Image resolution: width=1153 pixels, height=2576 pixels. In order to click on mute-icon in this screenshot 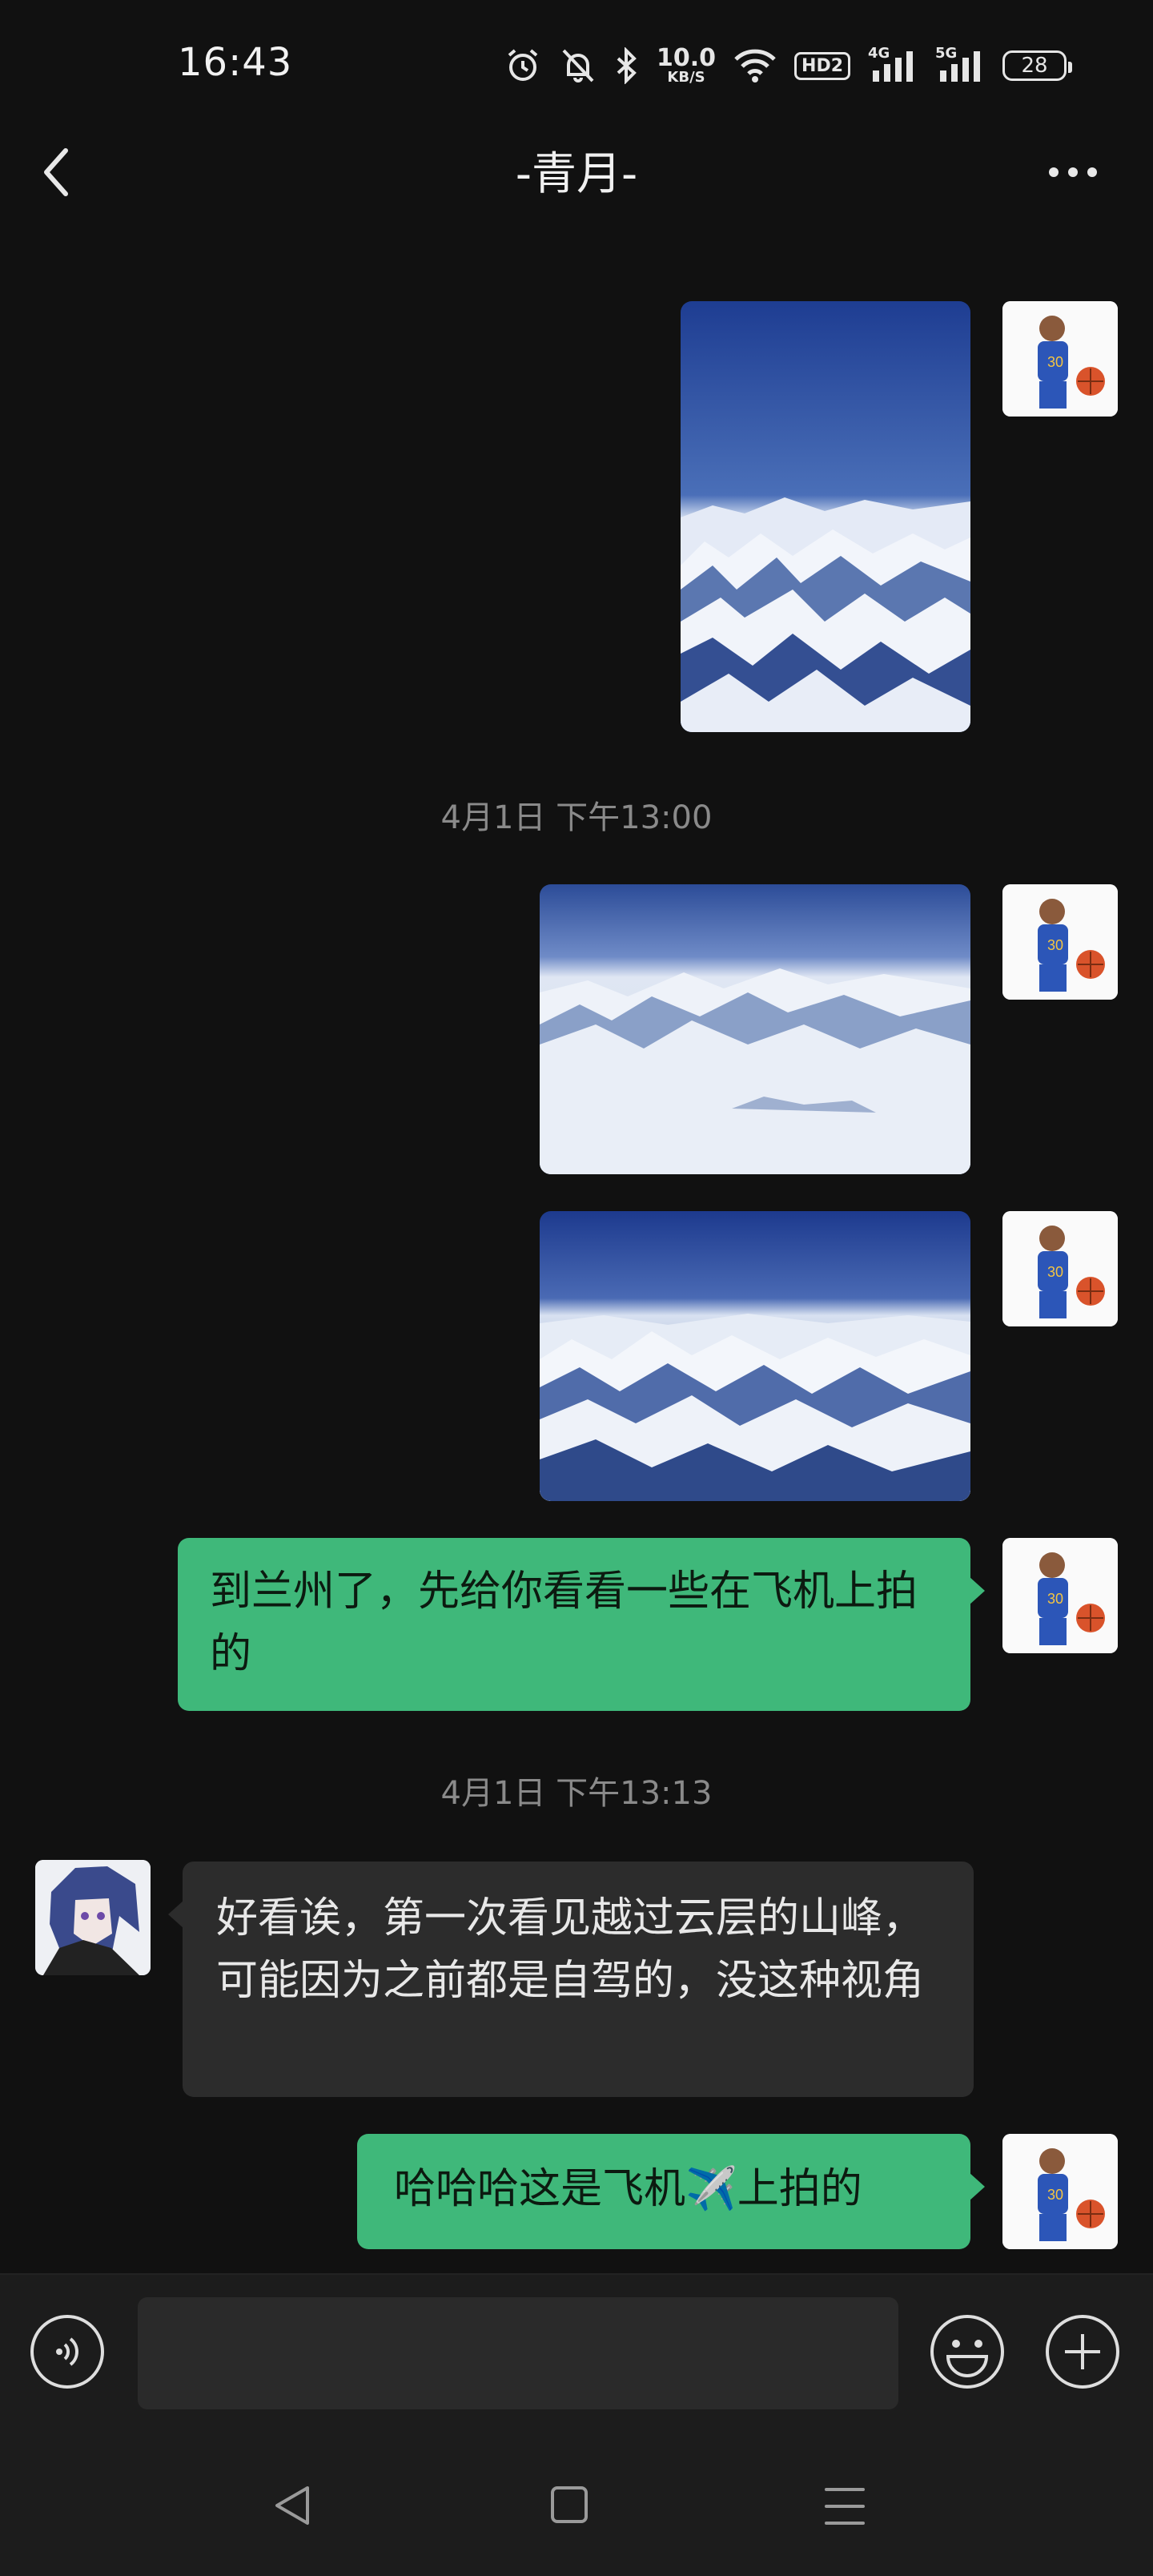, I will do `click(578, 65)`.